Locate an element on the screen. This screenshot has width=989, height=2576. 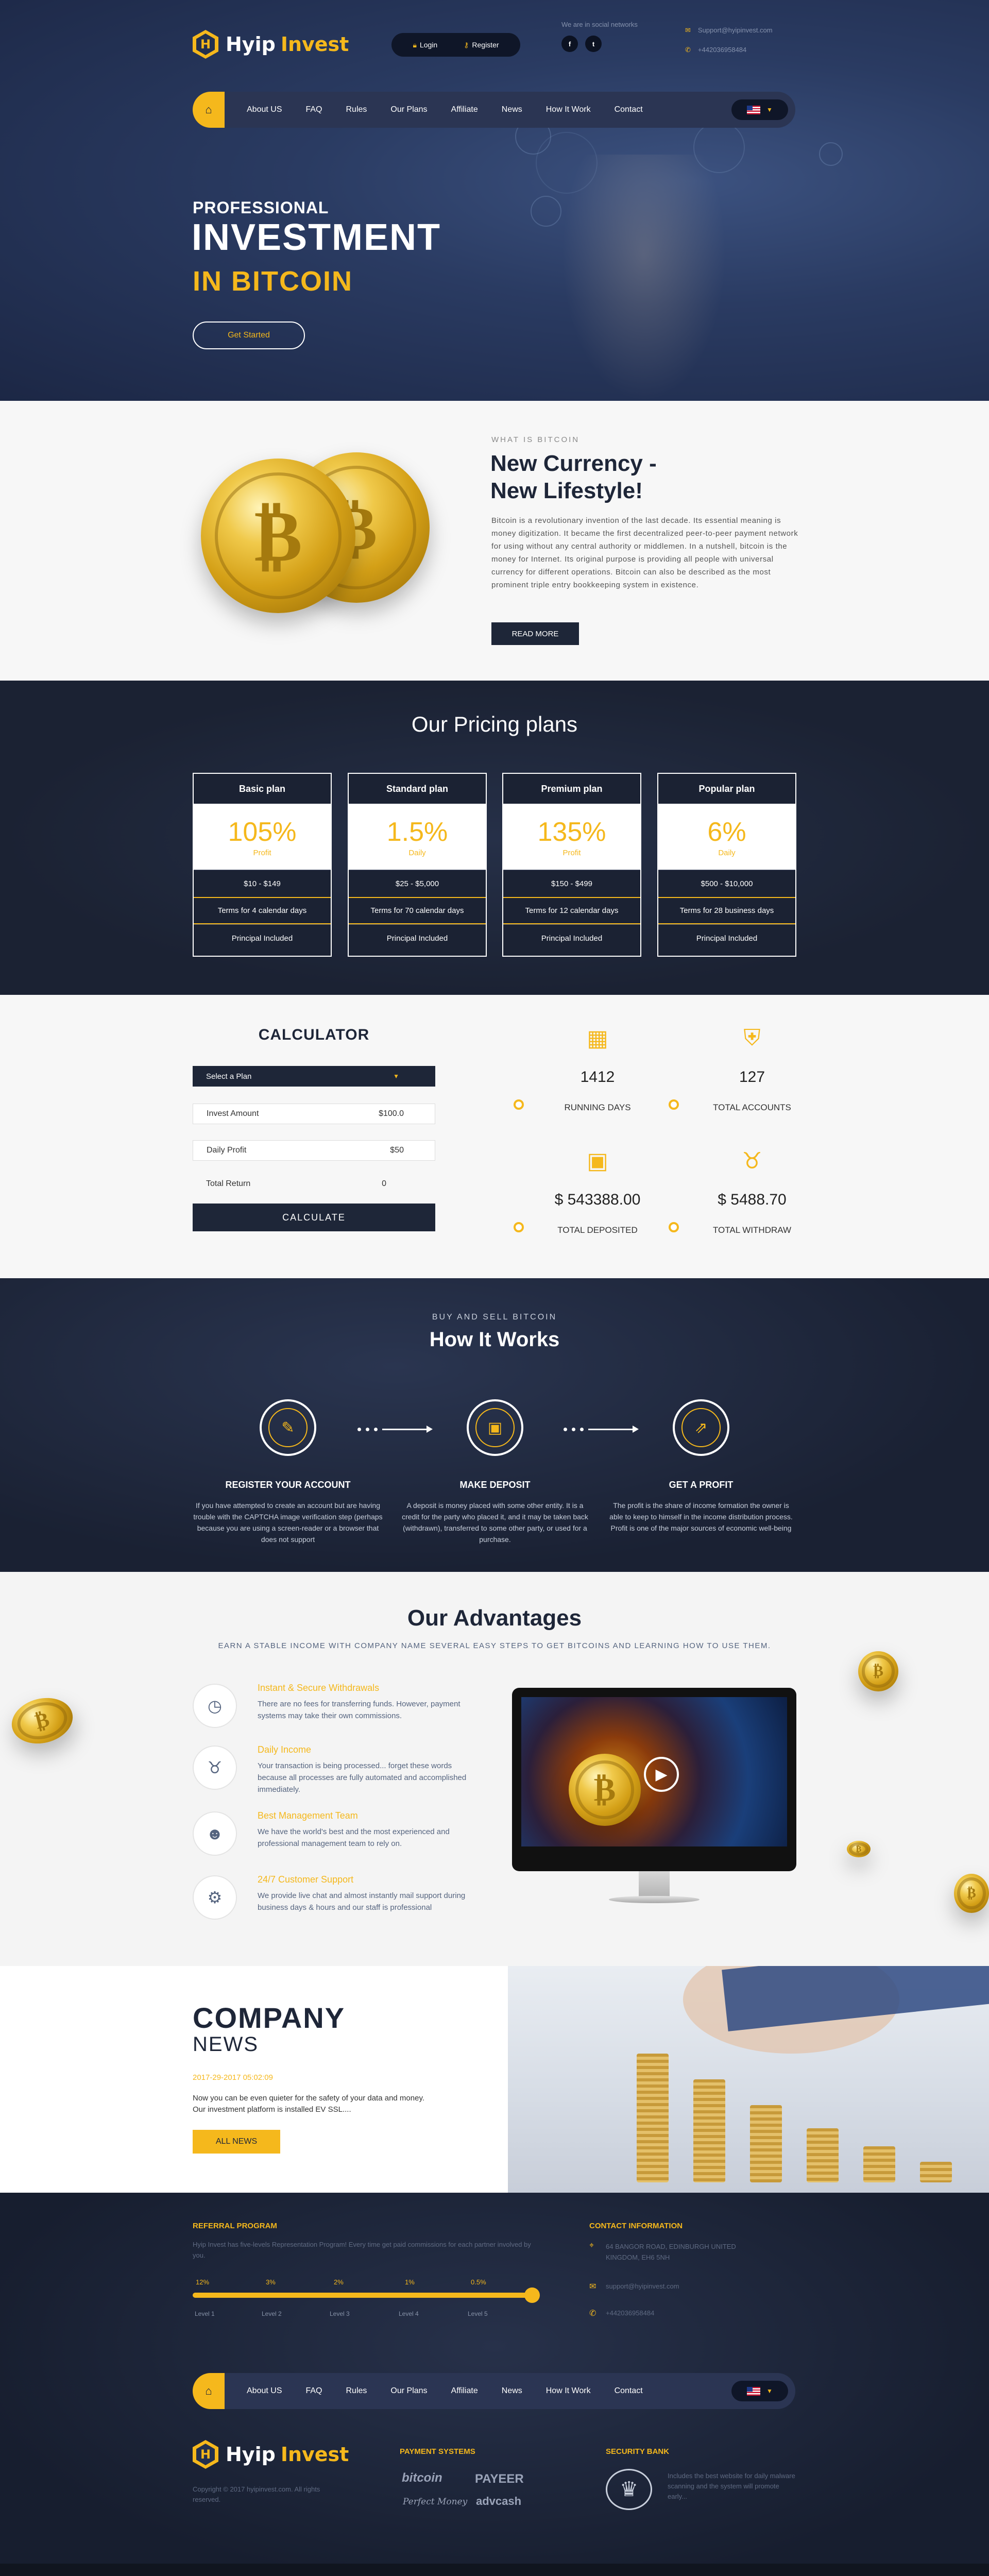
plan-range: $150 - $499 is located at coordinates (571, 883).